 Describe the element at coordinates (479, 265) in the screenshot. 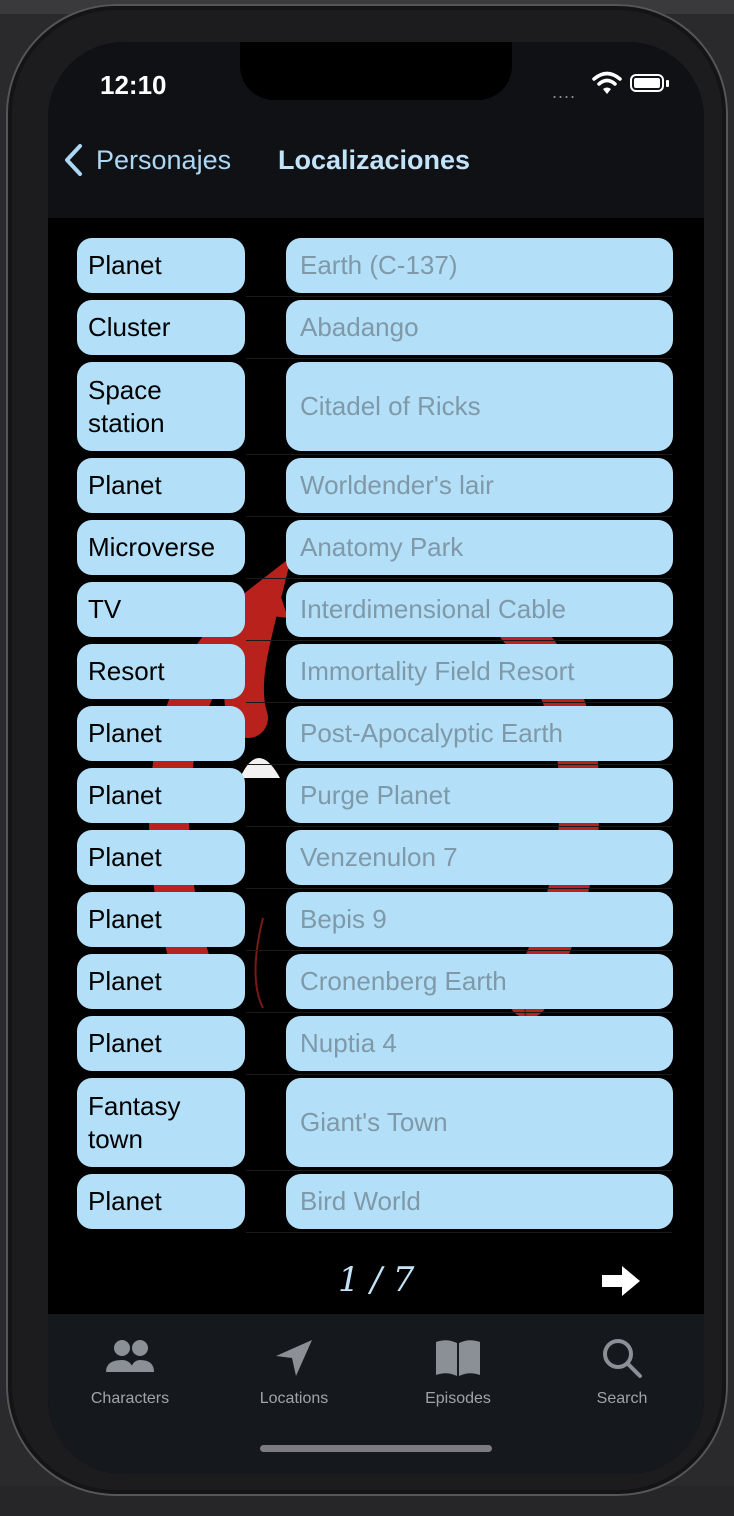

I see `location-name-chip: Earth (C-137)` at that location.